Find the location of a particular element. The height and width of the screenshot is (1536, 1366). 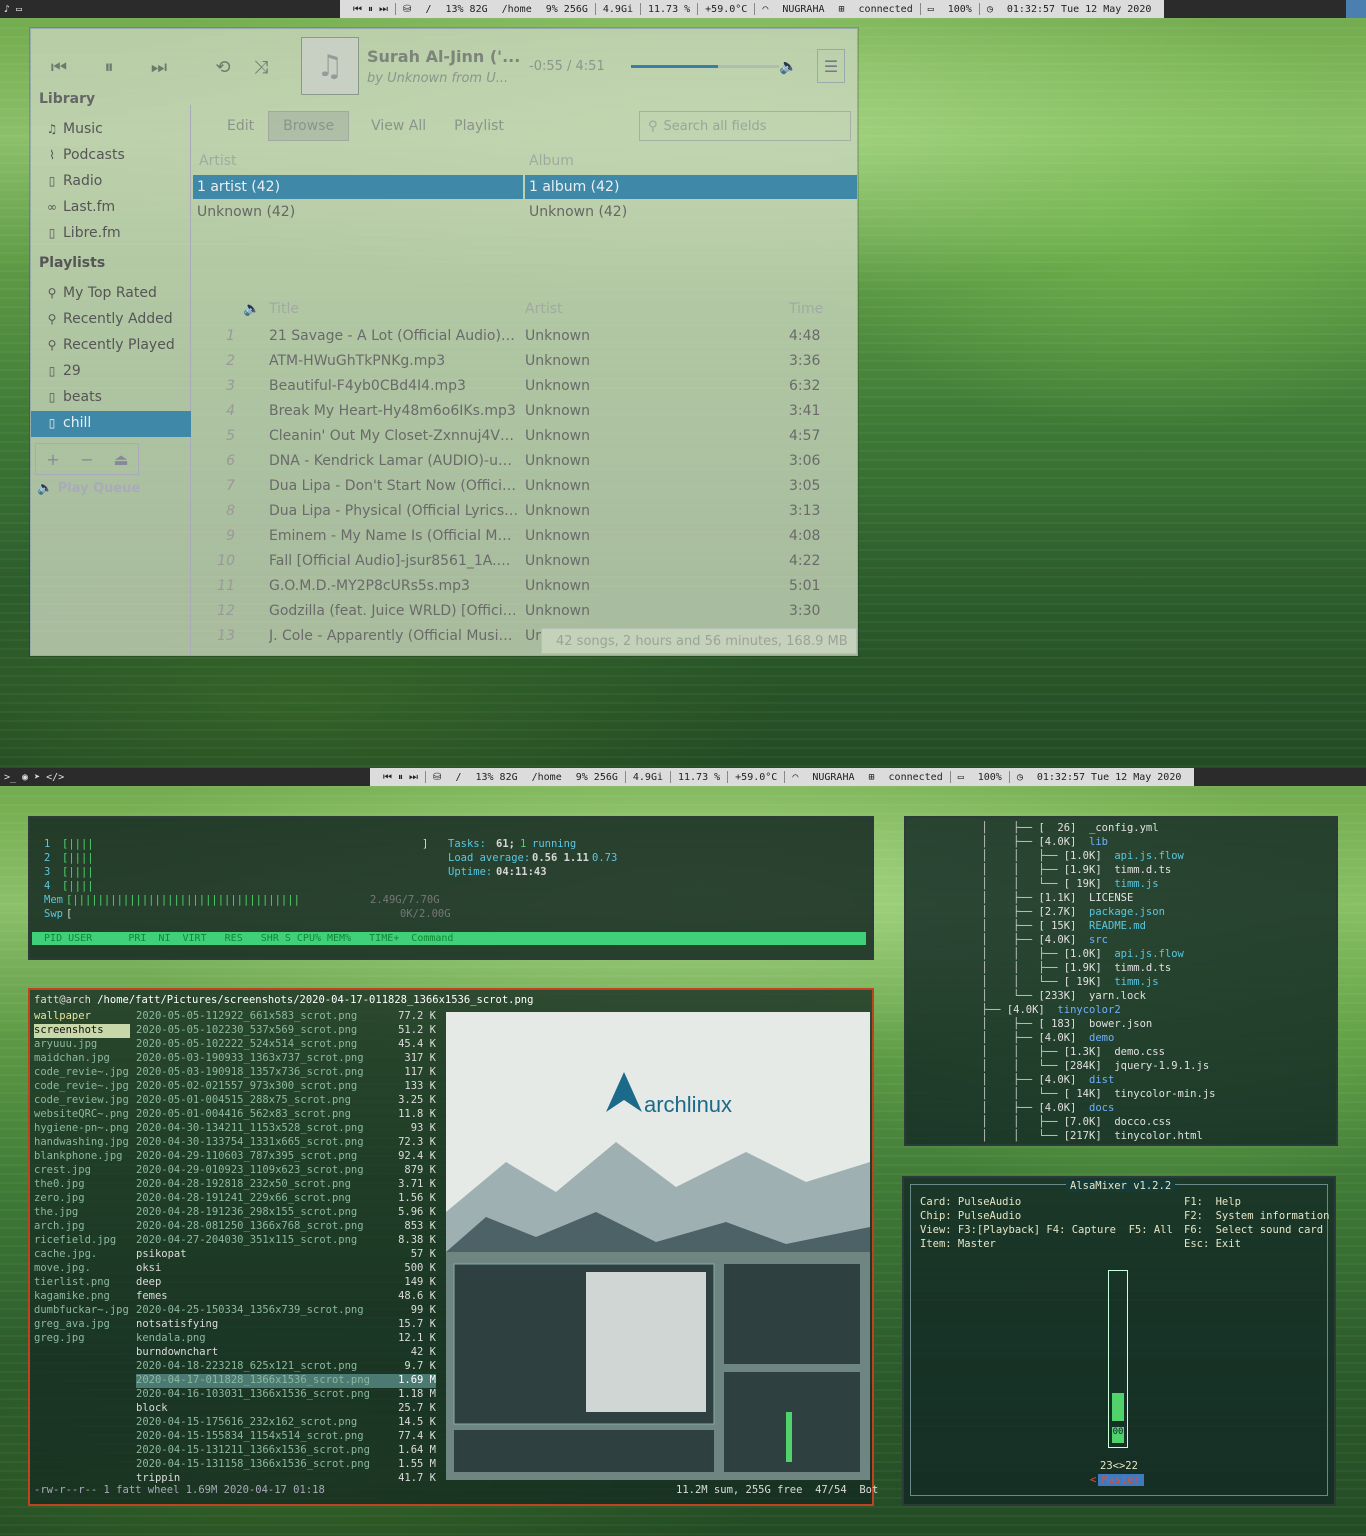

parent-entry: wallpaper is located at coordinates (82, 1017).